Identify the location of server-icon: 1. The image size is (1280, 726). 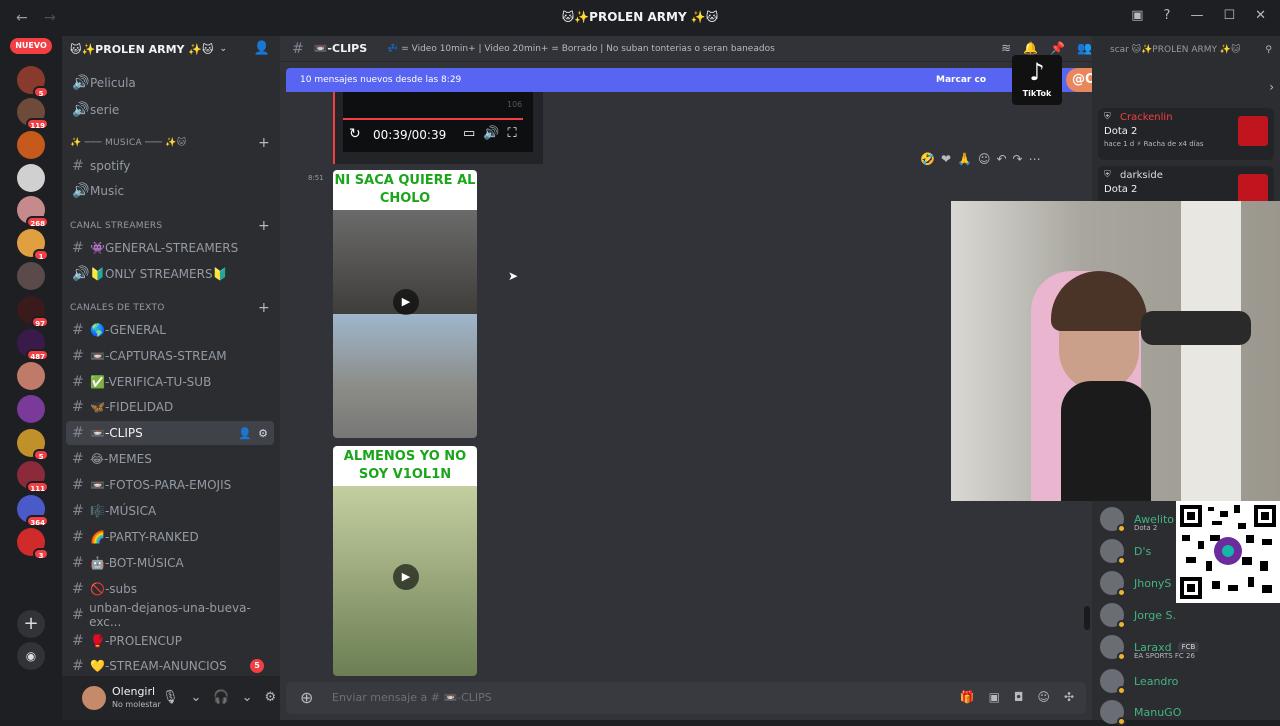
(33, 245).